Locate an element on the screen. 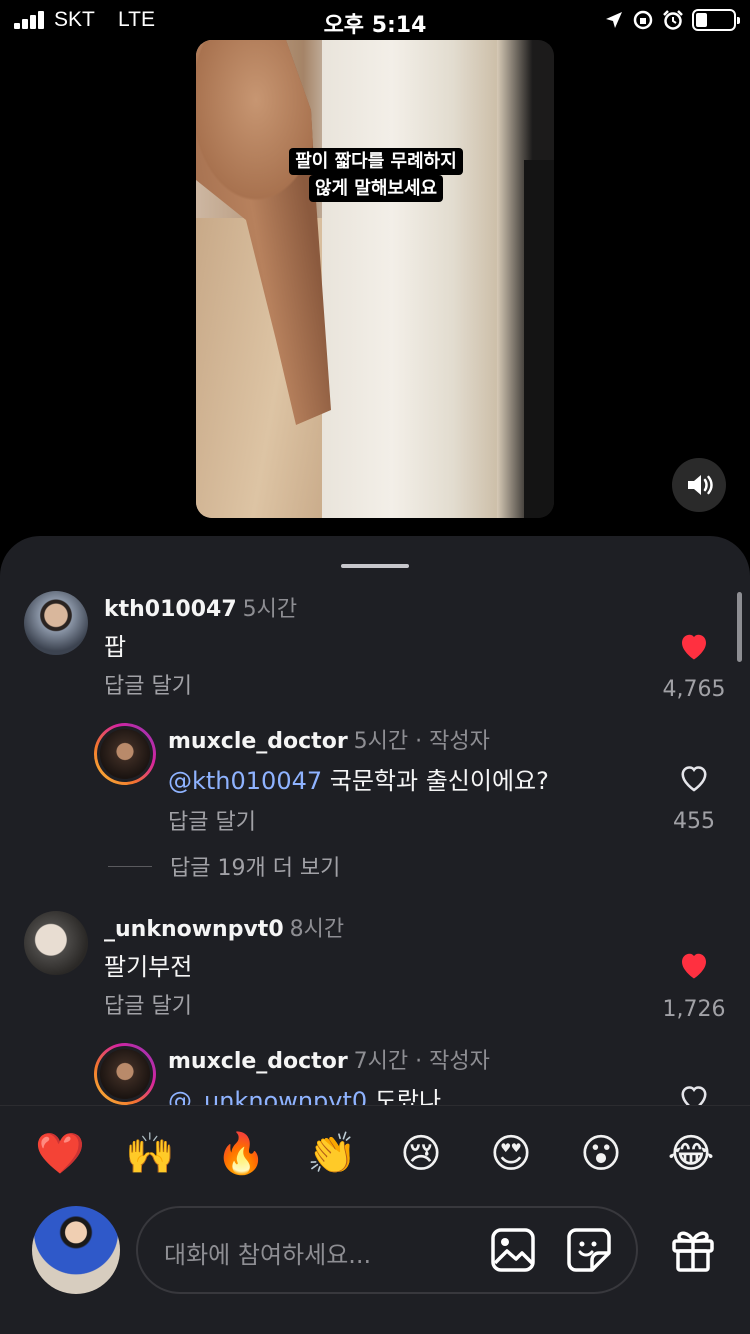 The height and width of the screenshot is (1334, 750). emoji-laughing-button: 😂 is located at coordinates (691, 1154).